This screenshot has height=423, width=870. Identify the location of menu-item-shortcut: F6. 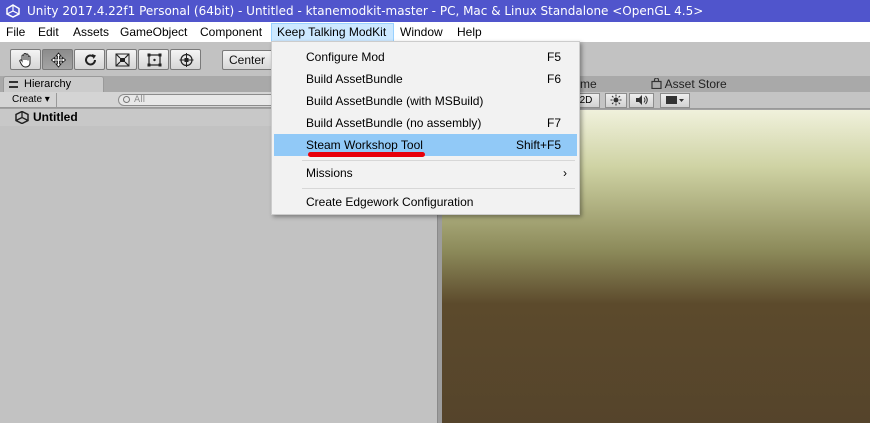
(553, 79).